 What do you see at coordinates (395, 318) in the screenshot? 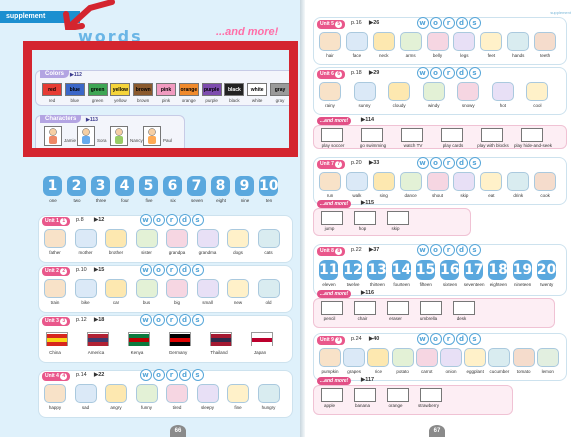
I see `more-caption: eraser` at bounding box center [395, 318].